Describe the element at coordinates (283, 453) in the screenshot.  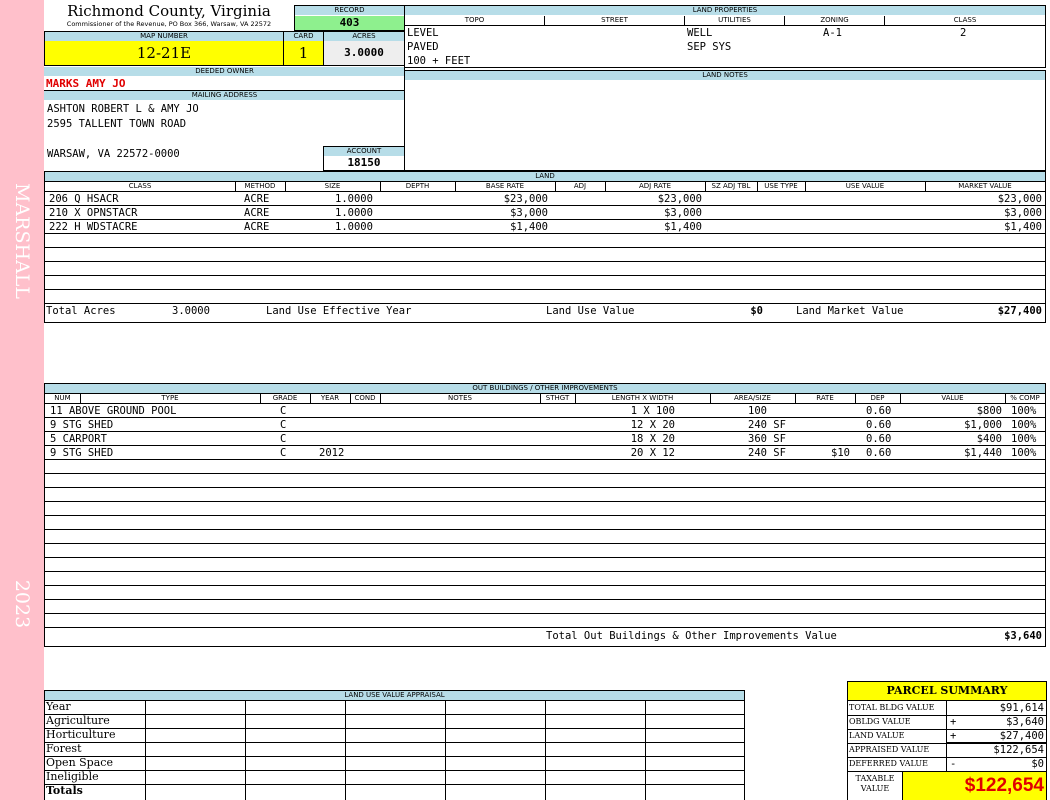
I see `ob-grade: C` at that location.